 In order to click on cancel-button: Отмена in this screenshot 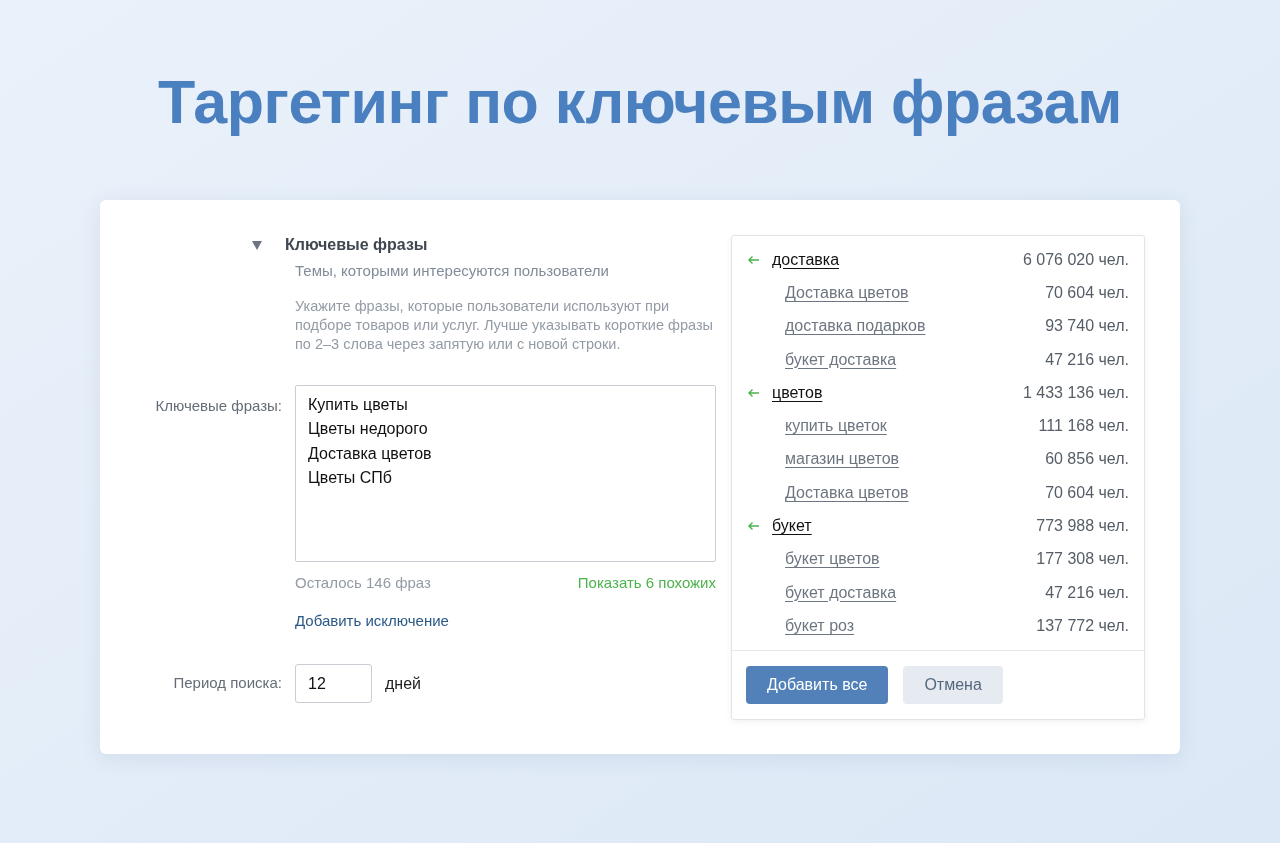, I will do `click(953, 685)`.